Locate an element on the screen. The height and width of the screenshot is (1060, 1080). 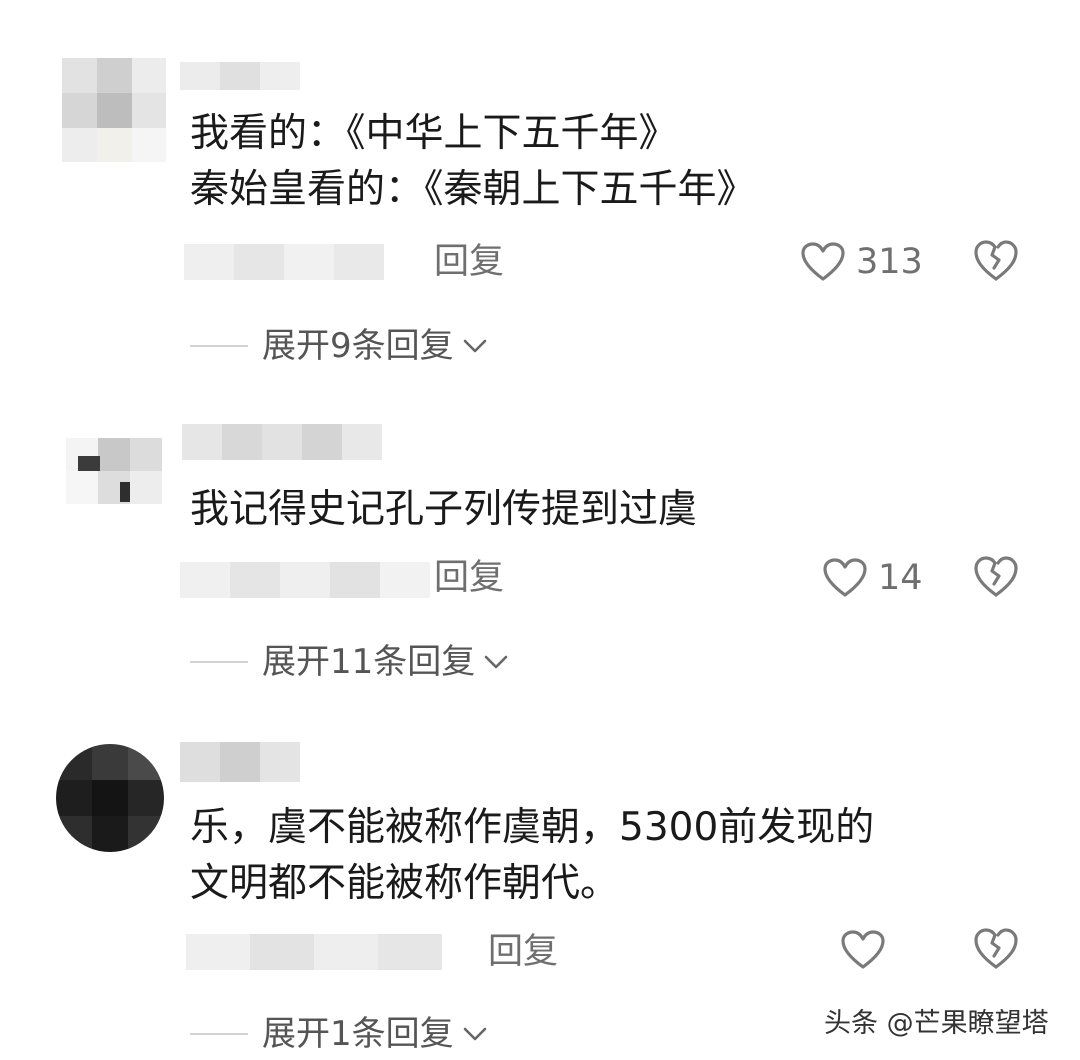
comment-line: 我记得史记孔子列传提到过虞 is located at coordinates (444, 509).